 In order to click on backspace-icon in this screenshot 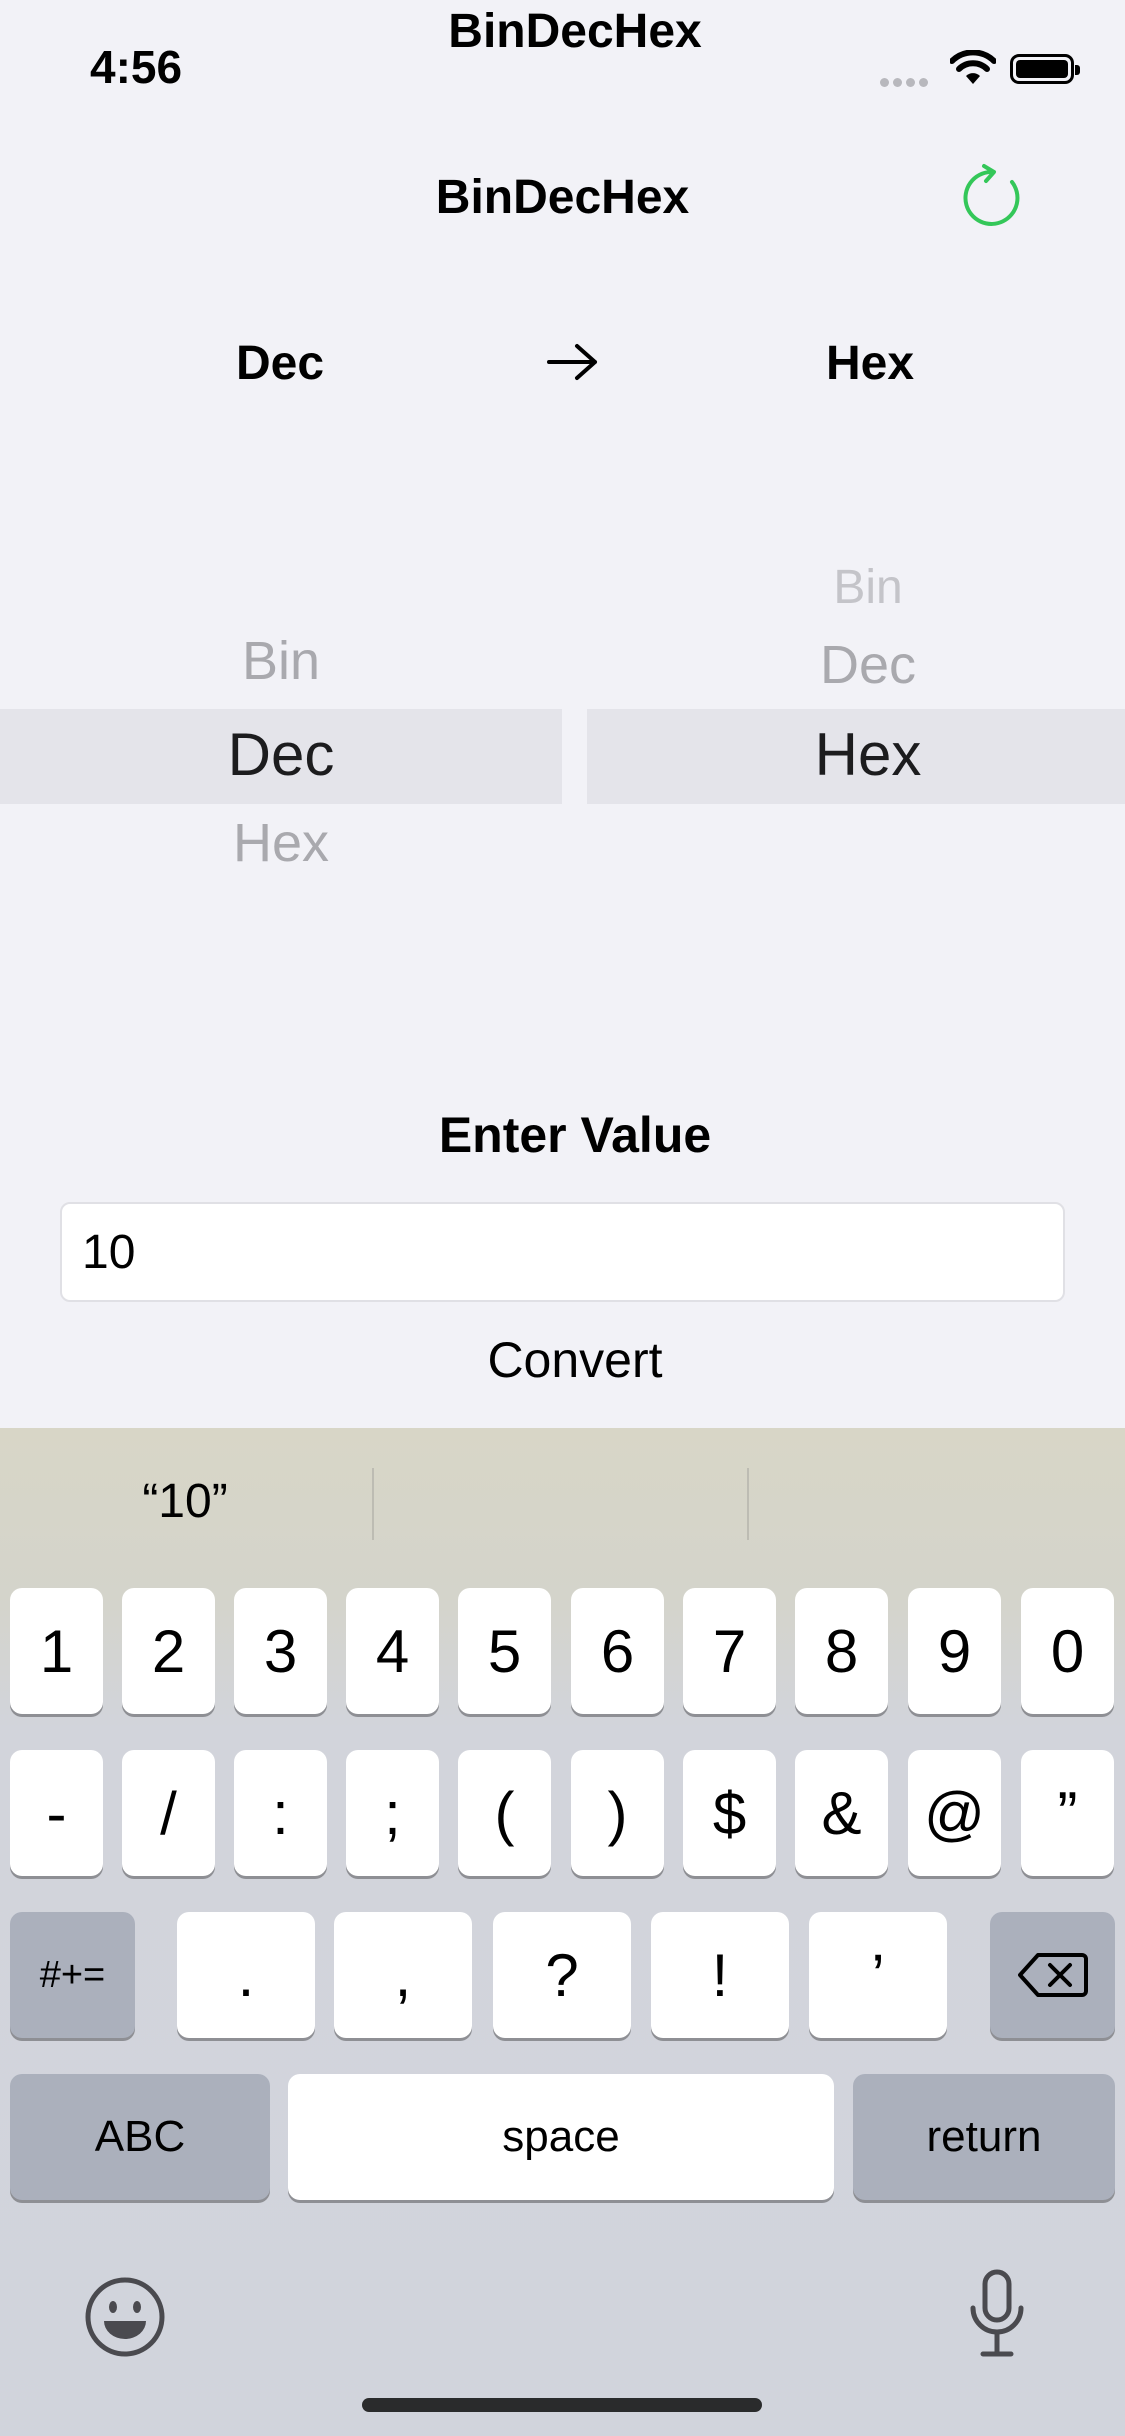, I will do `click(1052, 1975)`.